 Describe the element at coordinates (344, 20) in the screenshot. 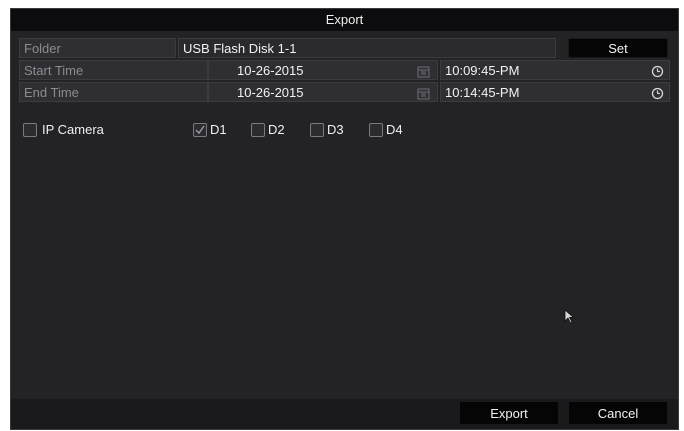

I see `dialog-title: Export` at that location.